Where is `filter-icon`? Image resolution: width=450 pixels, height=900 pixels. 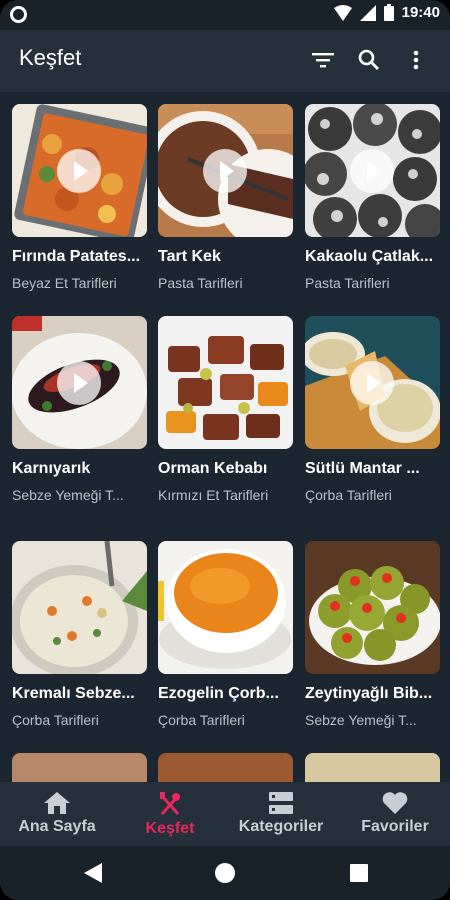 filter-icon is located at coordinates (323, 60).